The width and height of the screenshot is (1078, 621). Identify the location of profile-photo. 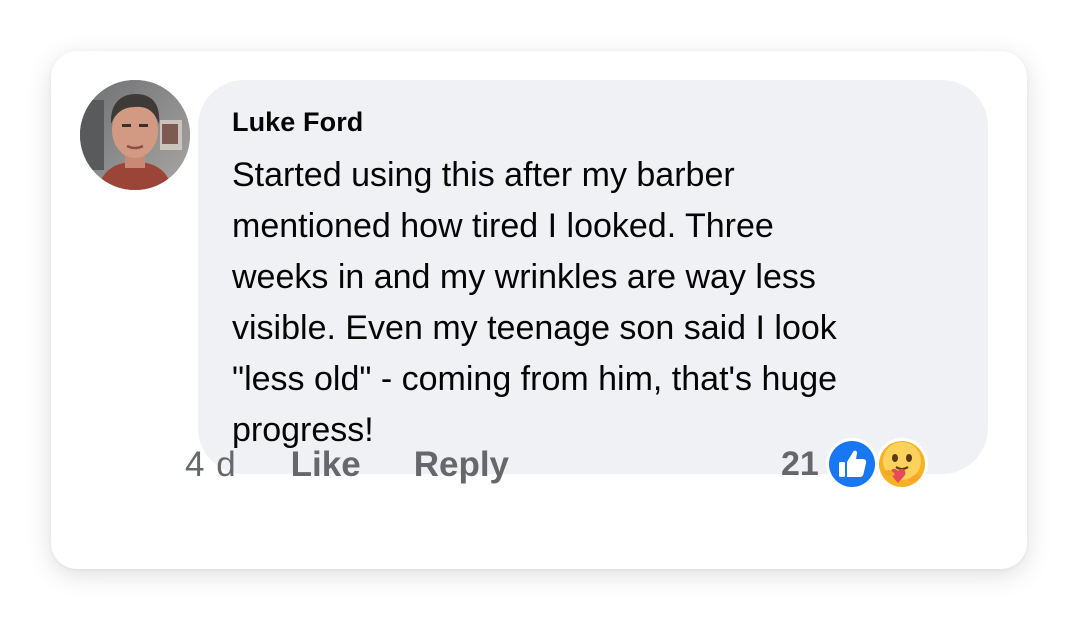
(135, 135).